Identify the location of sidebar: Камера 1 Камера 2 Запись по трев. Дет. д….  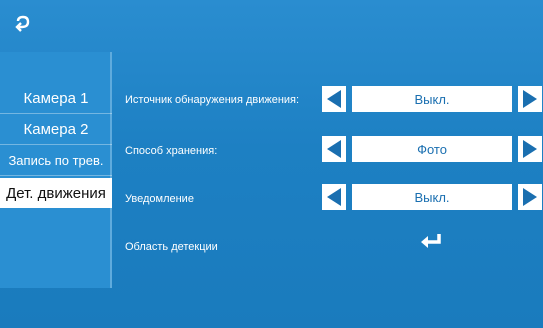
(56, 170).